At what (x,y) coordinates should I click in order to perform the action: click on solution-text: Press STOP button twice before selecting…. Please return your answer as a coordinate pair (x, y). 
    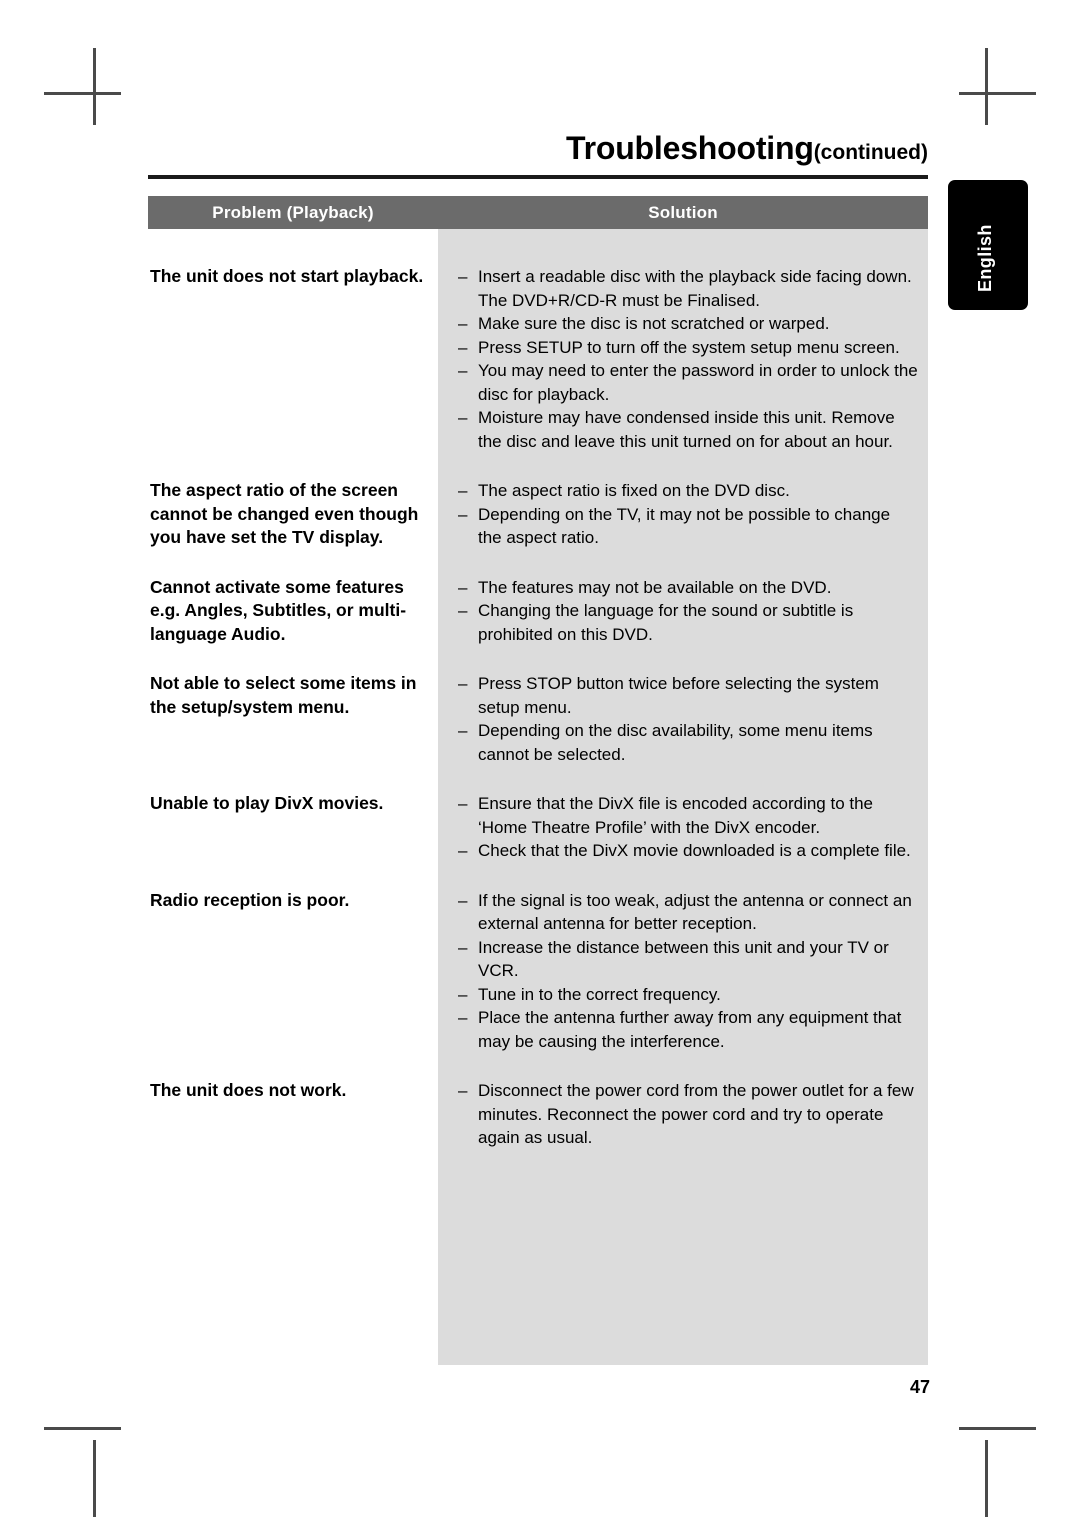
    Looking at the image, I should click on (678, 695).